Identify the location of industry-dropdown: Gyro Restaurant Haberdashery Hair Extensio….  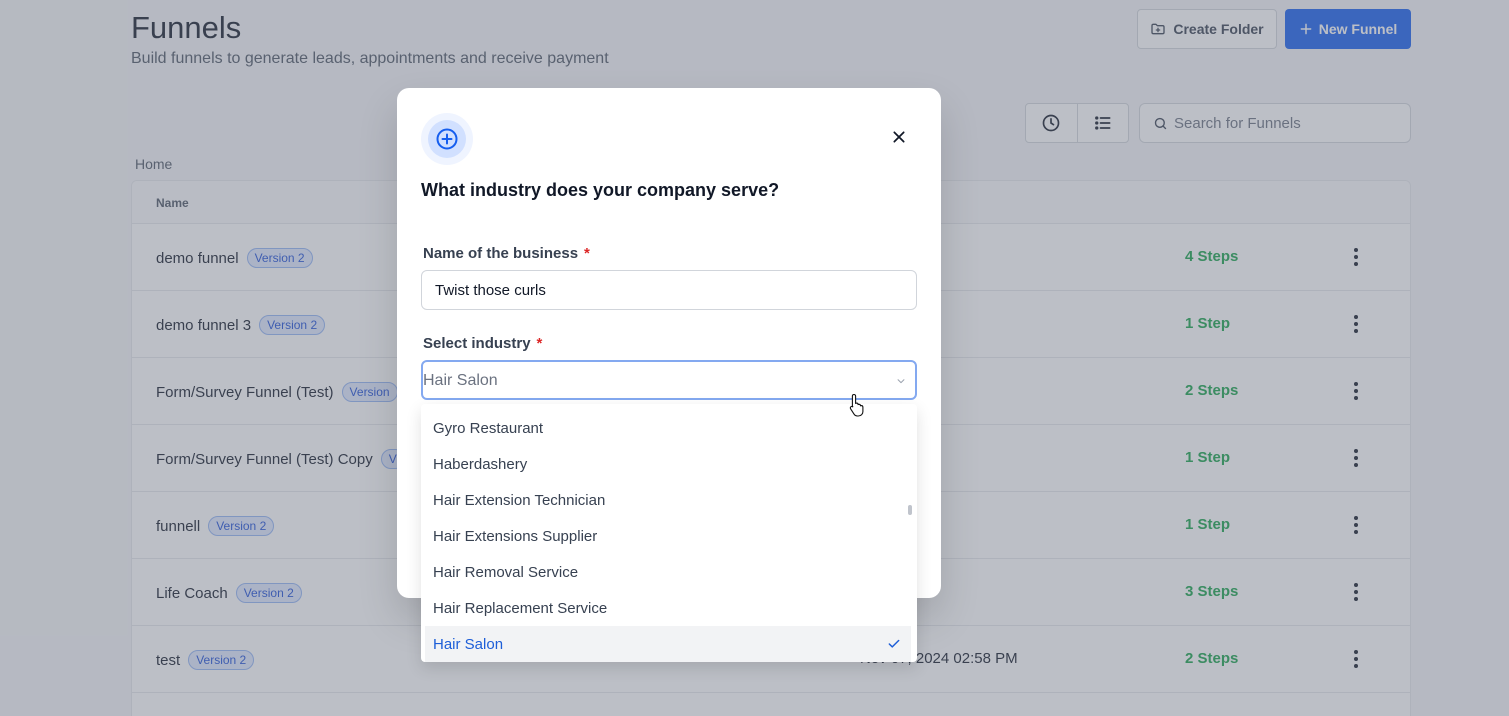
(669, 533).